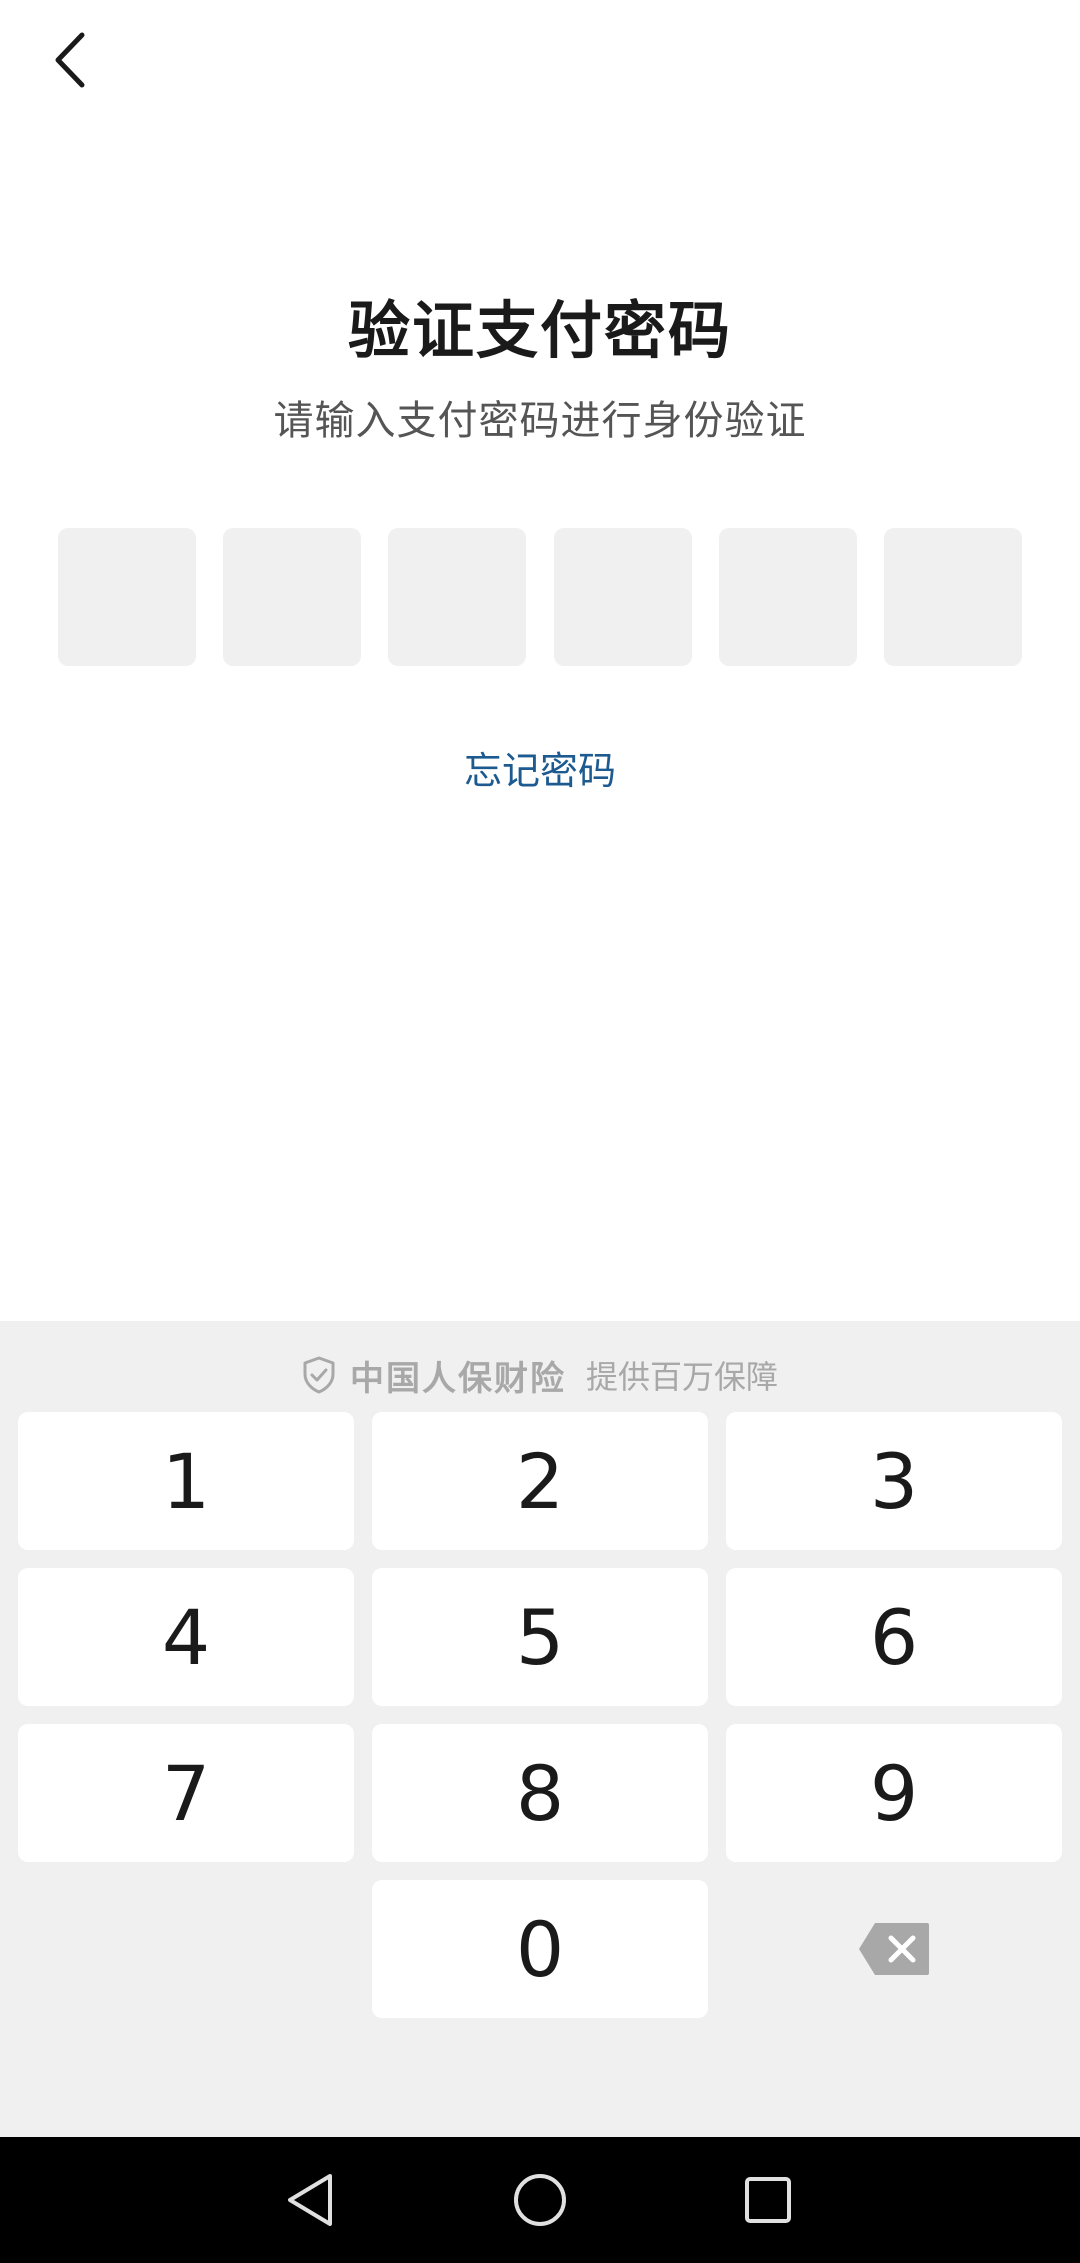 This screenshot has width=1080, height=2263. I want to click on key-5: 5, so click(540, 1637).